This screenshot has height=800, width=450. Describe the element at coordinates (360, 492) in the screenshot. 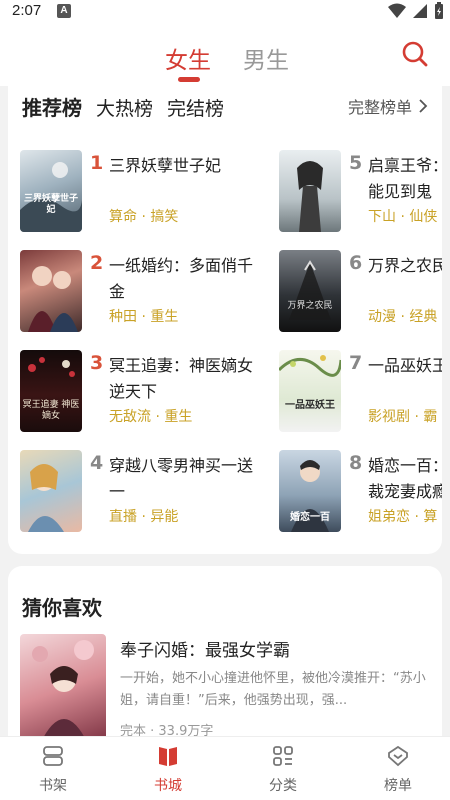

I see `book-item: 婚恋一百 8 婚恋一百：裁宠妻成瘾 姐弟恋 · 算` at that location.